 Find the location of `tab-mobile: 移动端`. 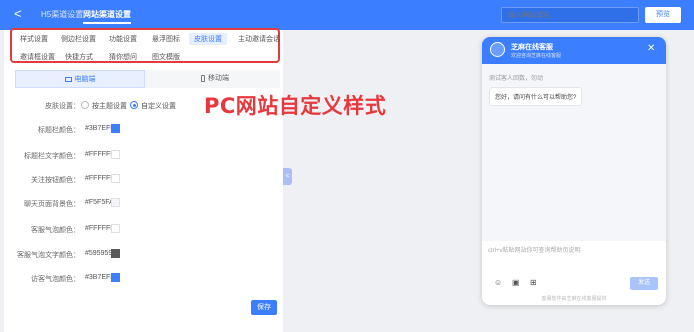

tab-mobile: 移动端 is located at coordinates (215, 79).